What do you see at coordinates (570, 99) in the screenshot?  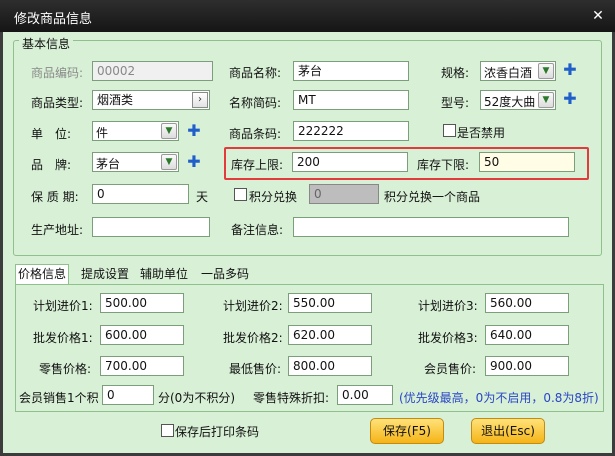 I see `add-model-icon: ✚` at bounding box center [570, 99].